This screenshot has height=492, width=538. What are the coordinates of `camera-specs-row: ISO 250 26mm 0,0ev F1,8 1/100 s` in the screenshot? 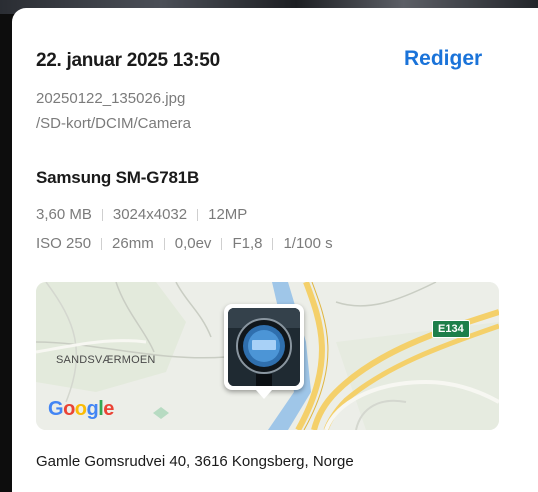 It's located at (184, 243).